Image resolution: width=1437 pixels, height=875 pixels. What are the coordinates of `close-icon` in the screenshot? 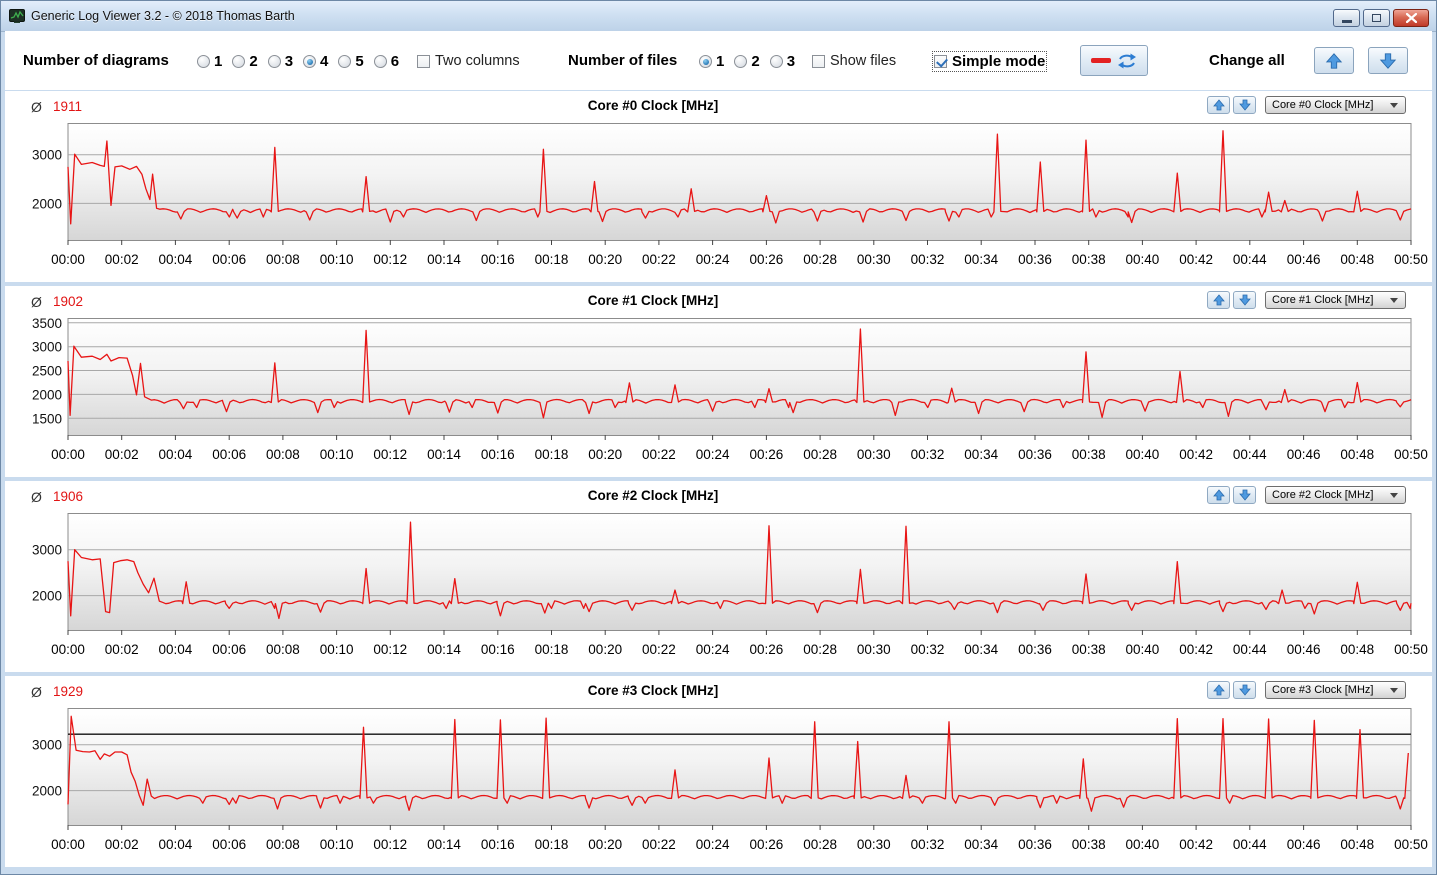 It's located at (1411, 18).